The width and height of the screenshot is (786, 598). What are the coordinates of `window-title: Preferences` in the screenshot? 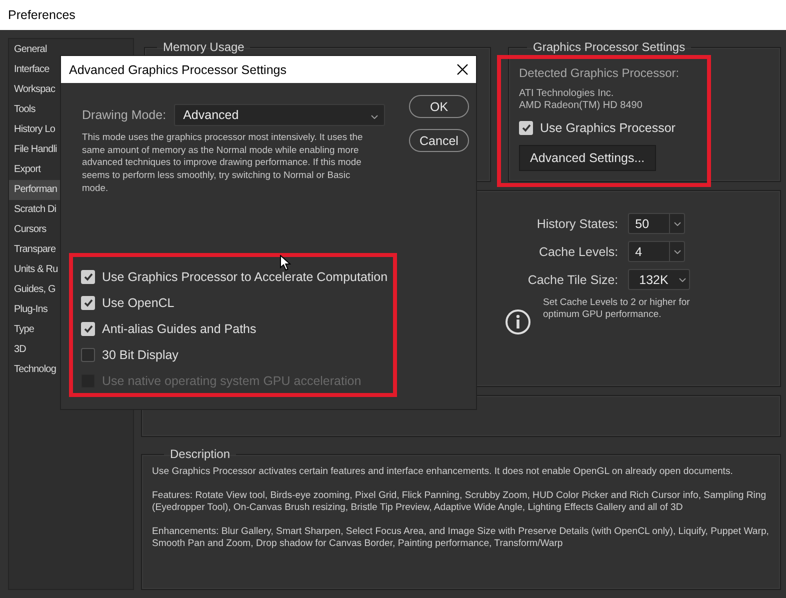 It's located at (42, 15).